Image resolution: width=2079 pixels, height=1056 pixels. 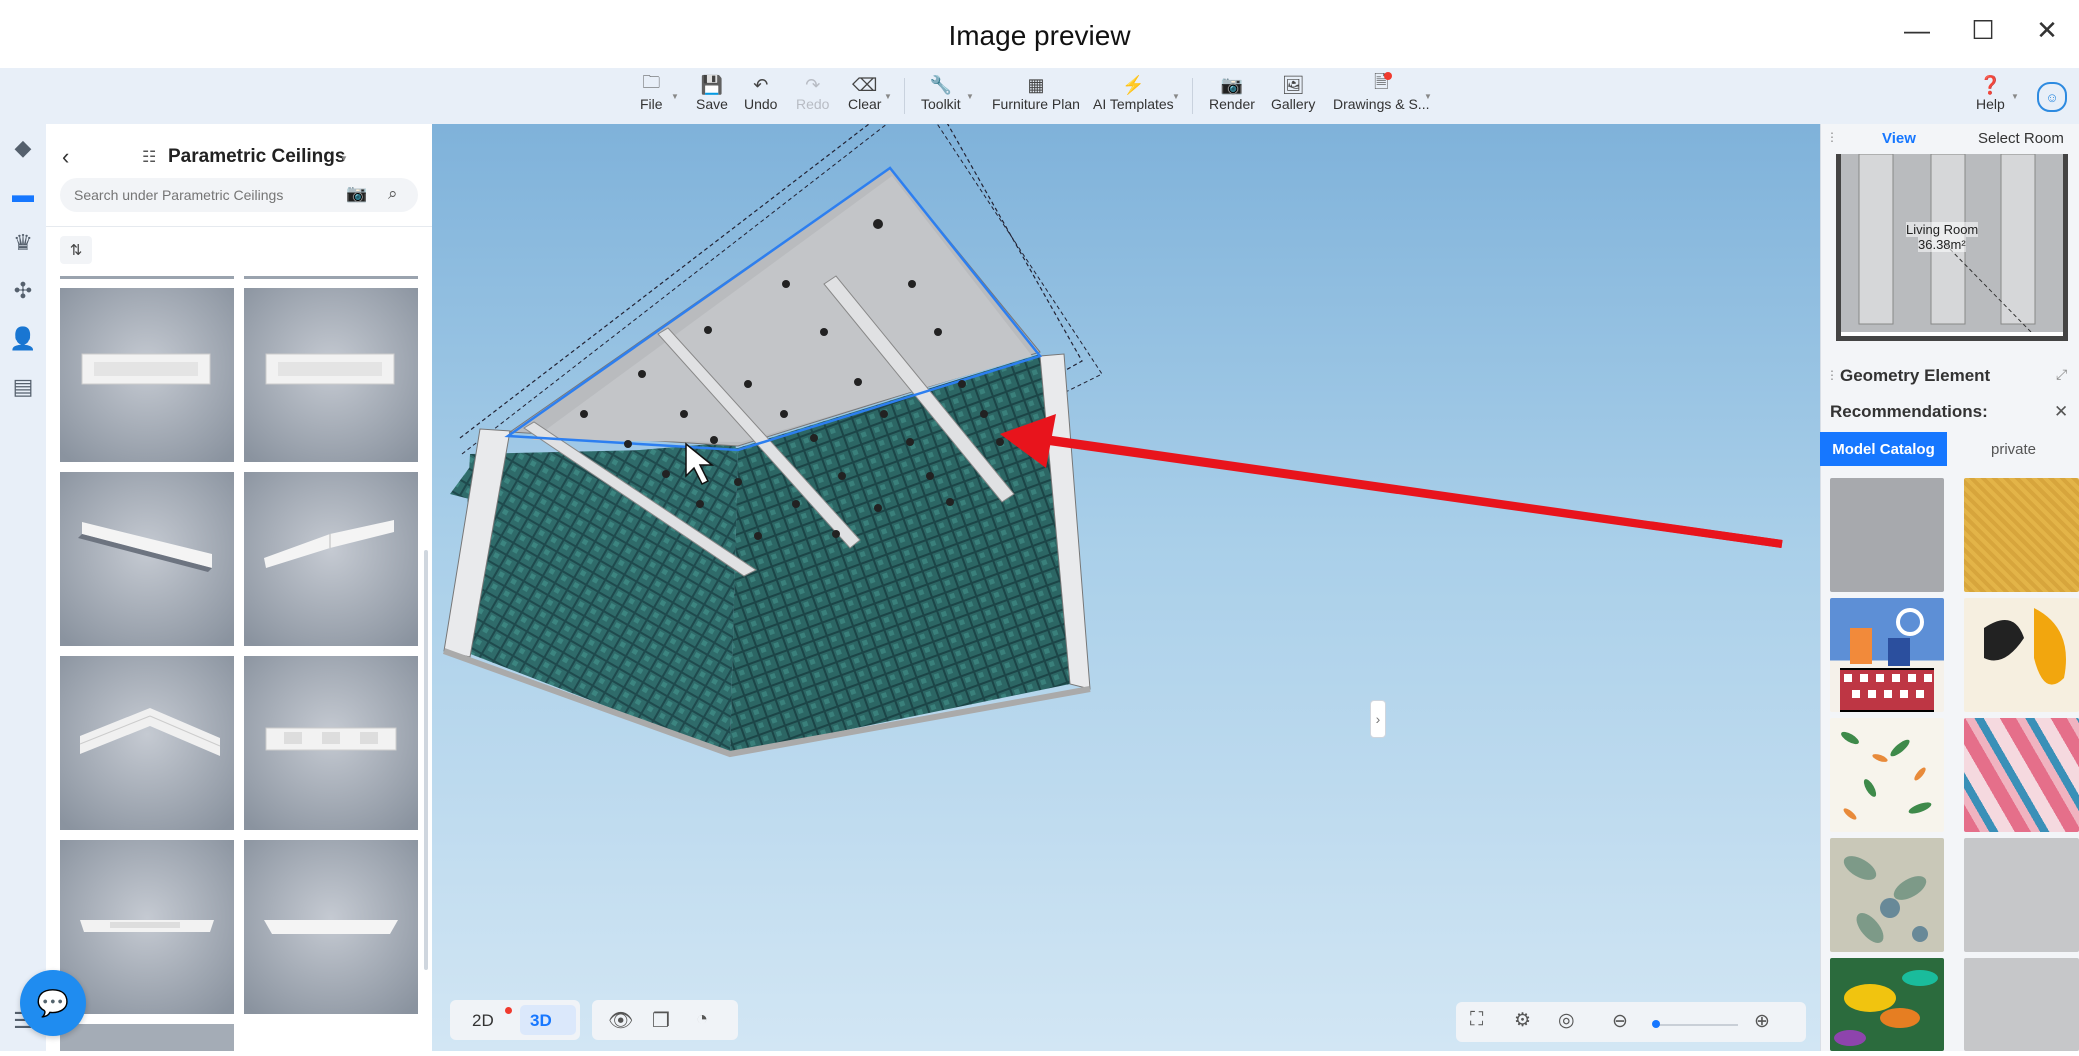 I want to click on panel-divider, so click(x=239, y=226).